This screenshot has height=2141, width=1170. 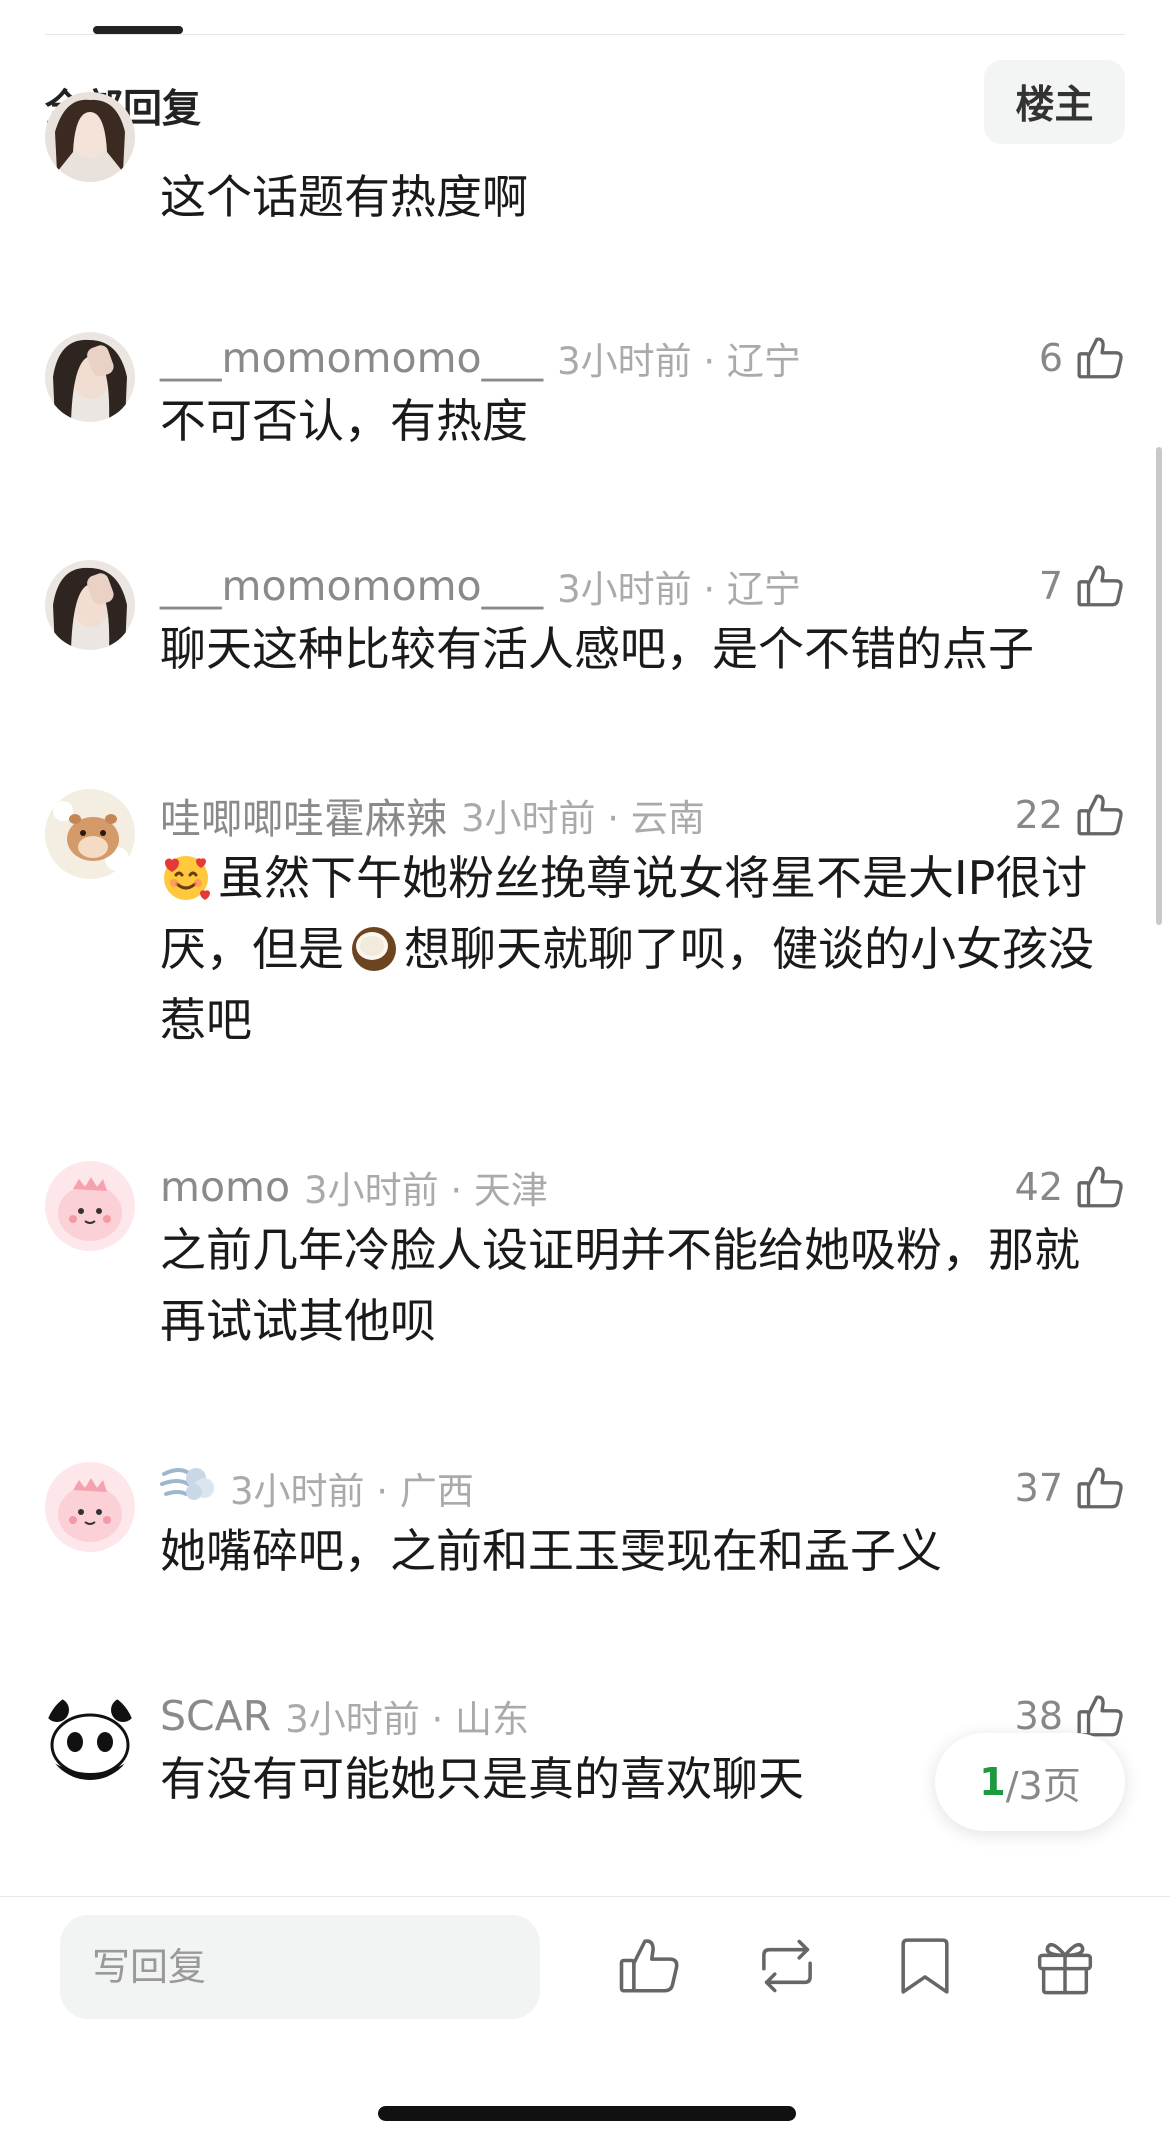 I want to click on gift-icon, so click(x=1065, y=1968).